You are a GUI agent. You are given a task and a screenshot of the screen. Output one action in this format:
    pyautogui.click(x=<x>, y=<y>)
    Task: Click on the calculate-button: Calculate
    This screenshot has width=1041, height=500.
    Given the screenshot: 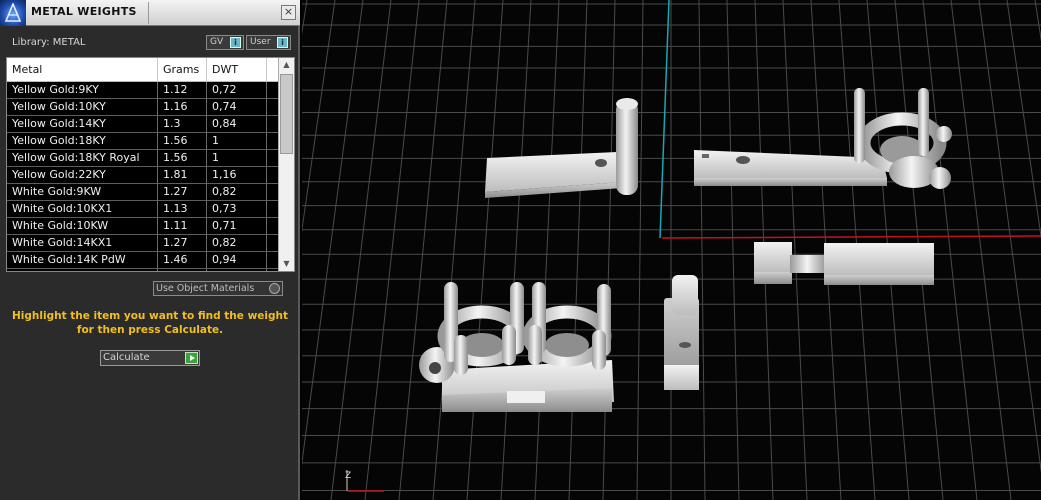 What is the action you would take?
    pyautogui.click(x=150, y=358)
    